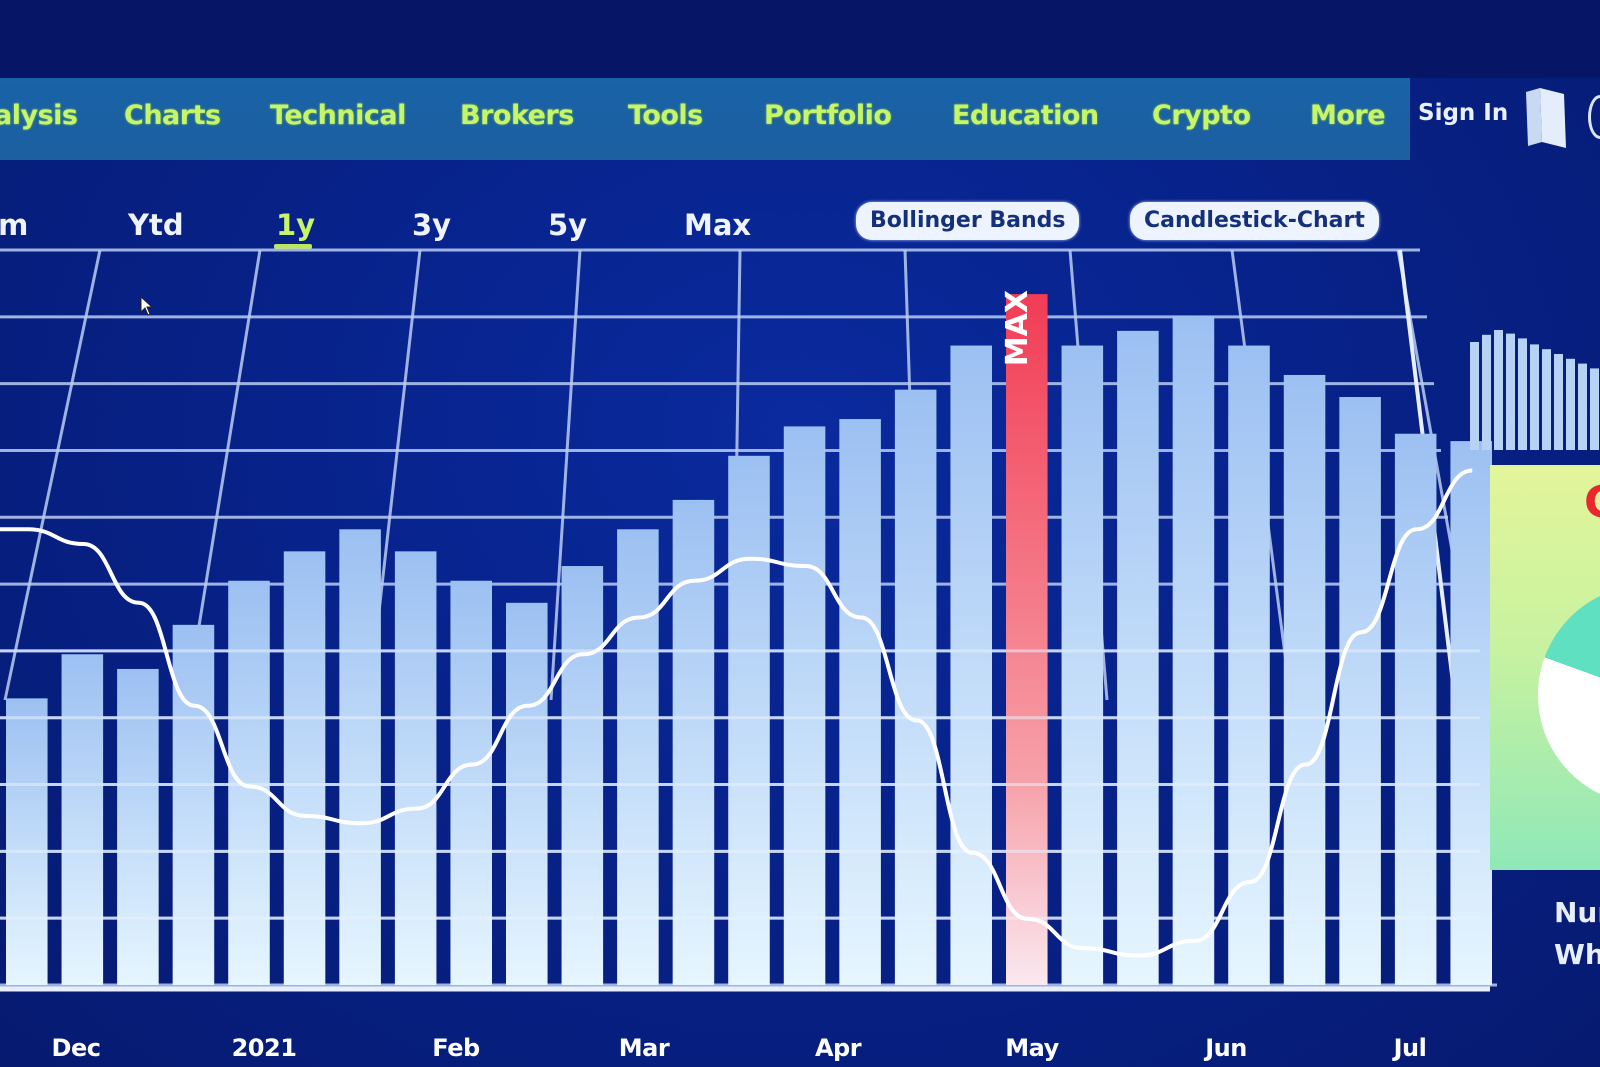  What do you see at coordinates (644, 1048) in the screenshot?
I see `x-tick-label: Mar` at bounding box center [644, 1048].